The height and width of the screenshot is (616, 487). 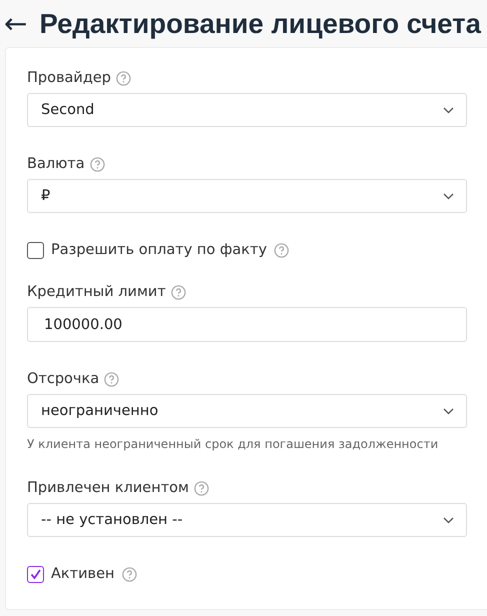 I want to click on select-field: -- не установлен --, so click(x=247, y=520).